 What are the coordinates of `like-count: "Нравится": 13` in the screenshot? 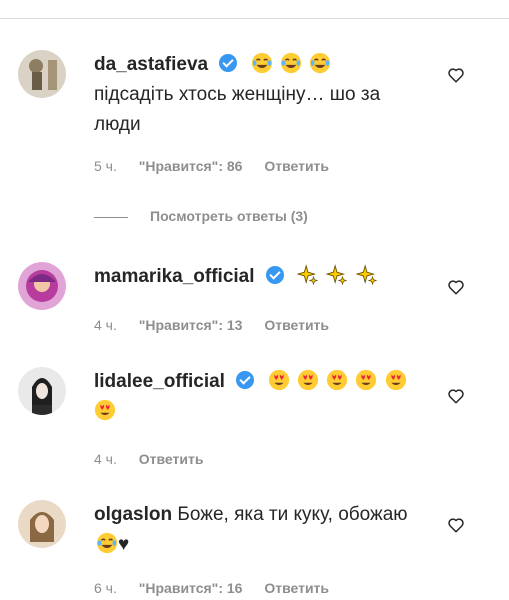 It's located at (191, 325).